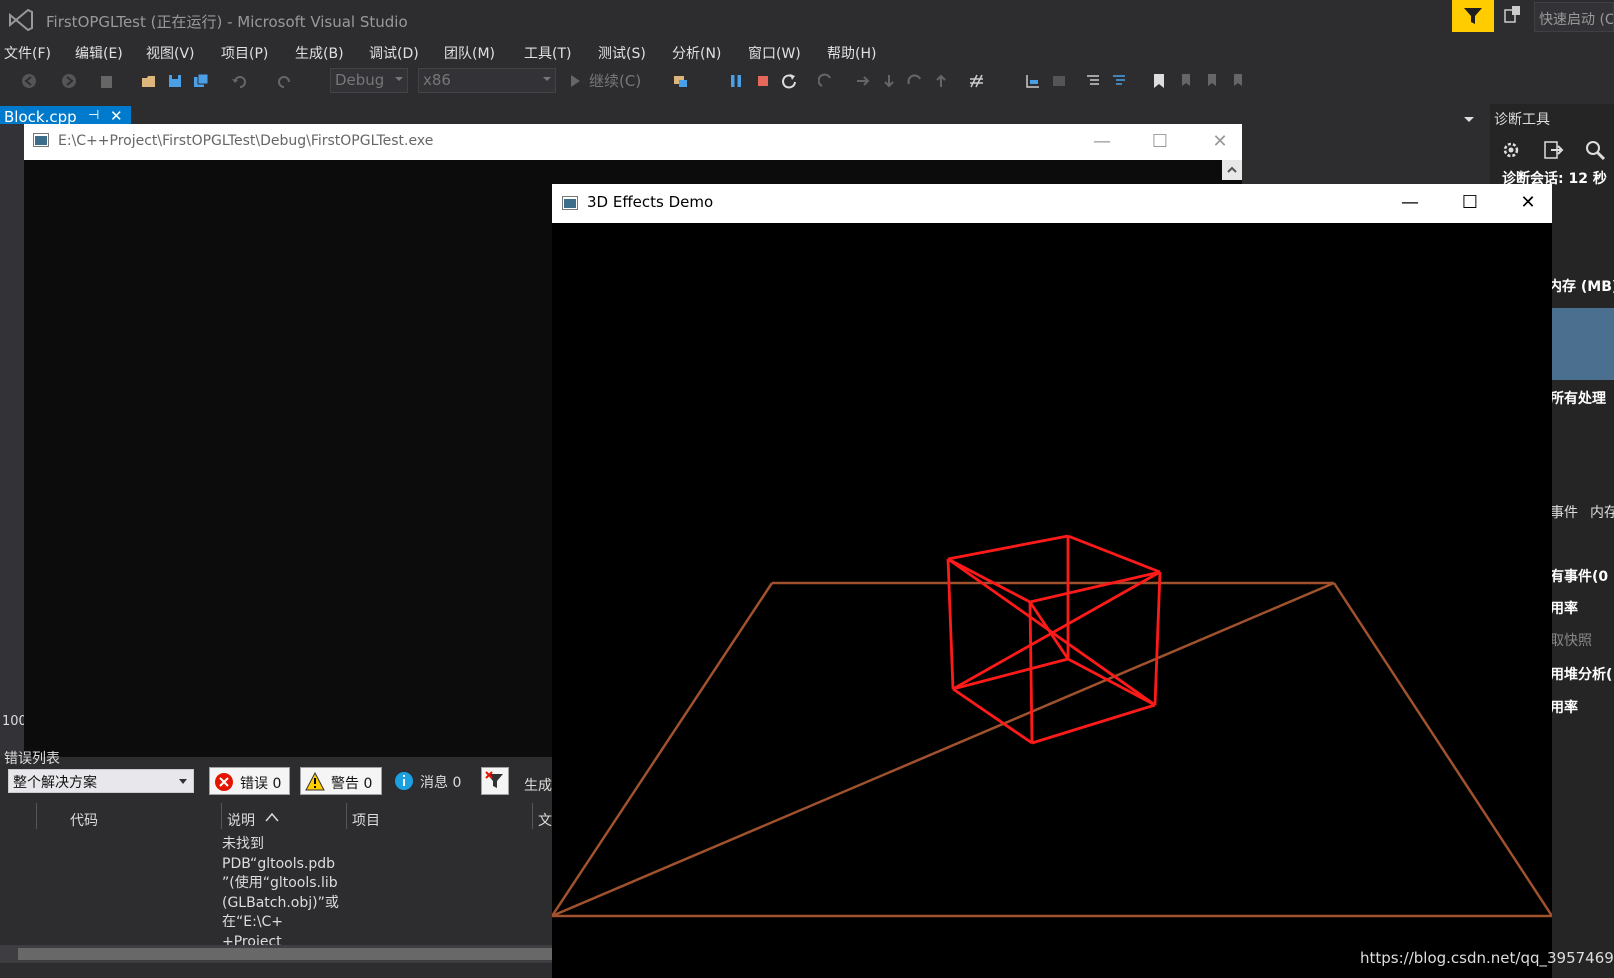 The width and height of the screenshot is (1614, 978). I want to click on step-up-icon, so click(941, 81).